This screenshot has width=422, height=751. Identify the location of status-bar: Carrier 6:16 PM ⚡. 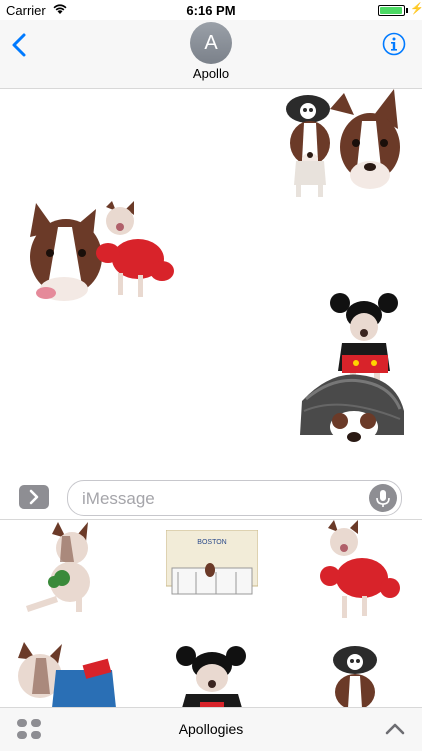
(211, 10).